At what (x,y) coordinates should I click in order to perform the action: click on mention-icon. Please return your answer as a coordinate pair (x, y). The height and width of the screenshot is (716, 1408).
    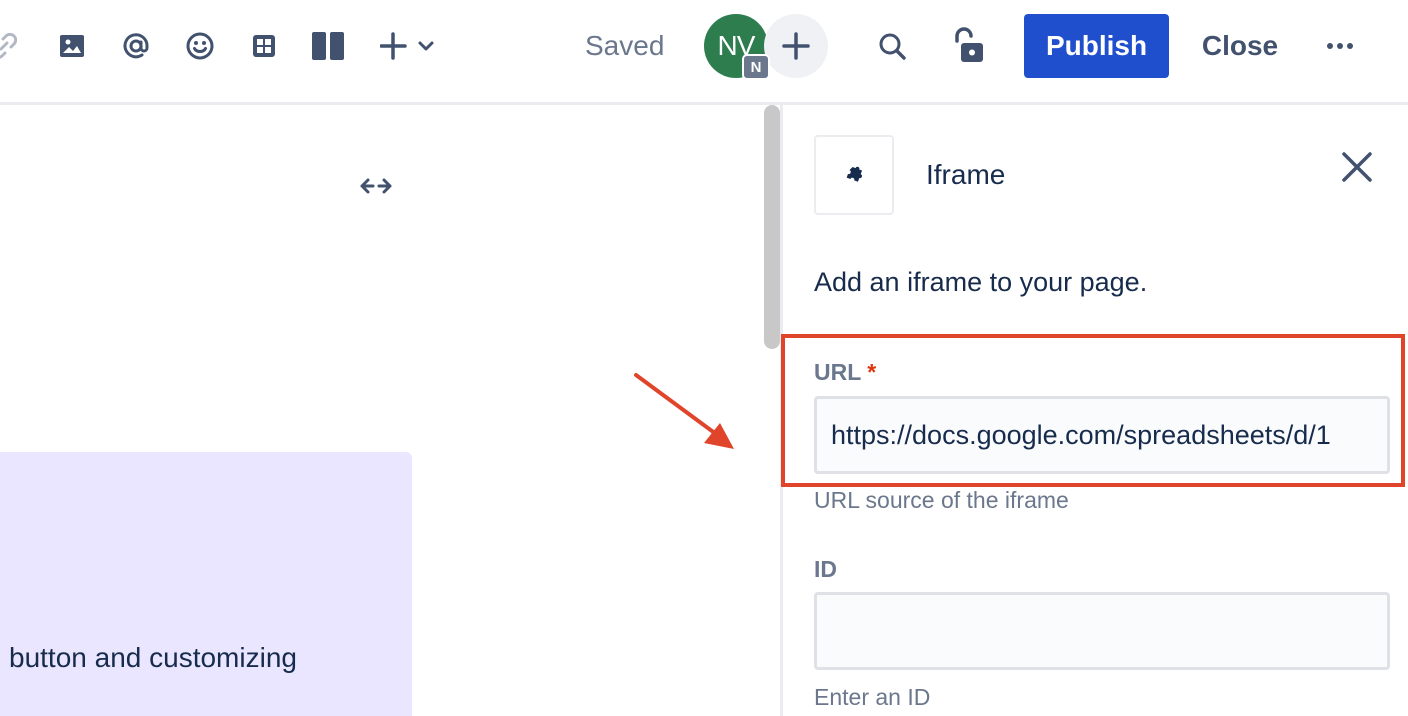
    Looking at the image, I should click on (136, 46).